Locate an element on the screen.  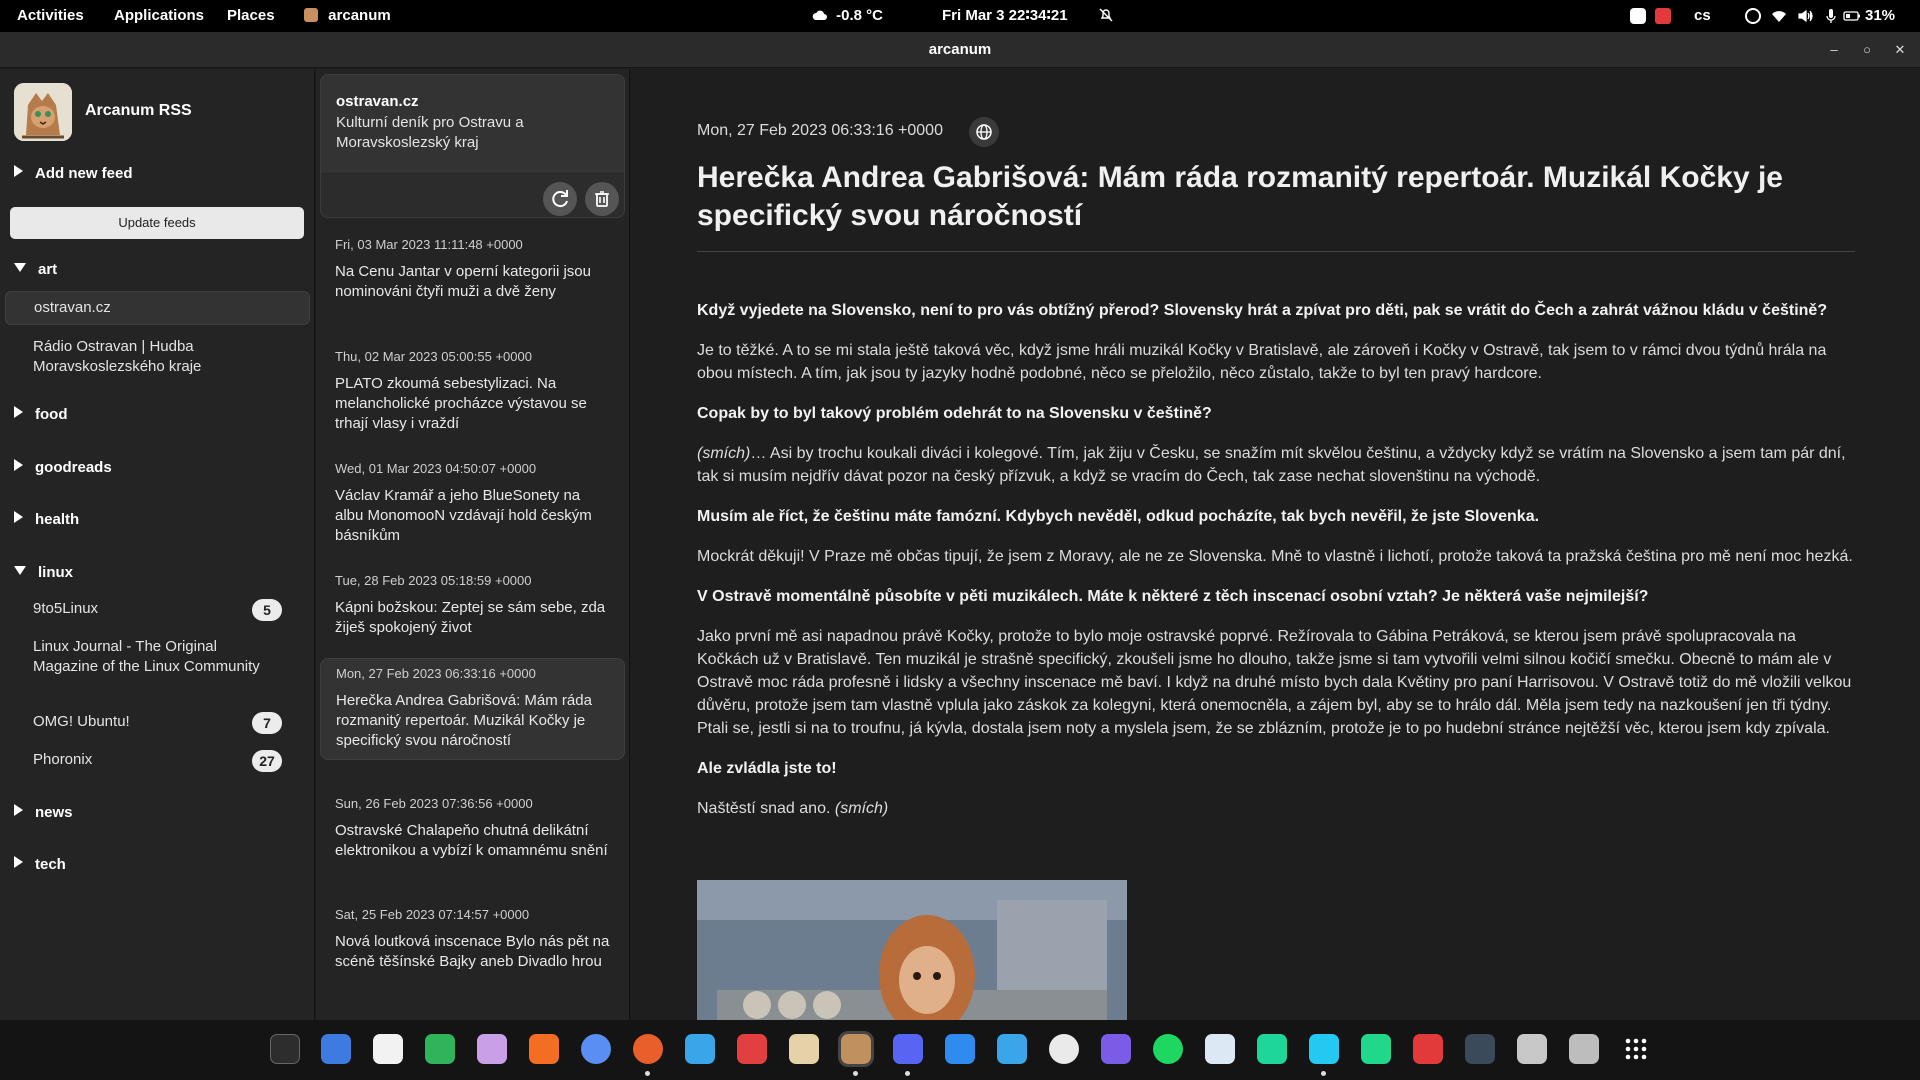
window-titlebar: arcanum – ○ ✕ is located at coordinates (960, 50).